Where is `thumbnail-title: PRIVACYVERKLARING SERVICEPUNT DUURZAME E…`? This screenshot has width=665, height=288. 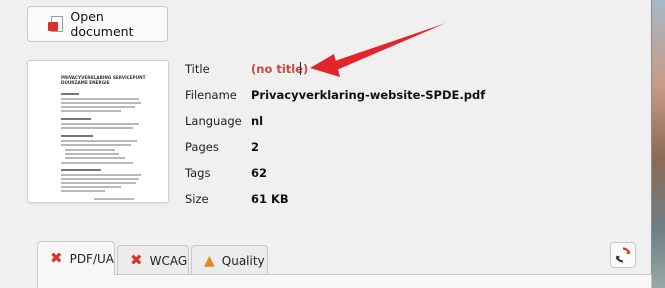 thumbnail-title: PRIVACYVERKLARING SERVICEPUNT DUURZAME E… is located at coordinates (103, 80).